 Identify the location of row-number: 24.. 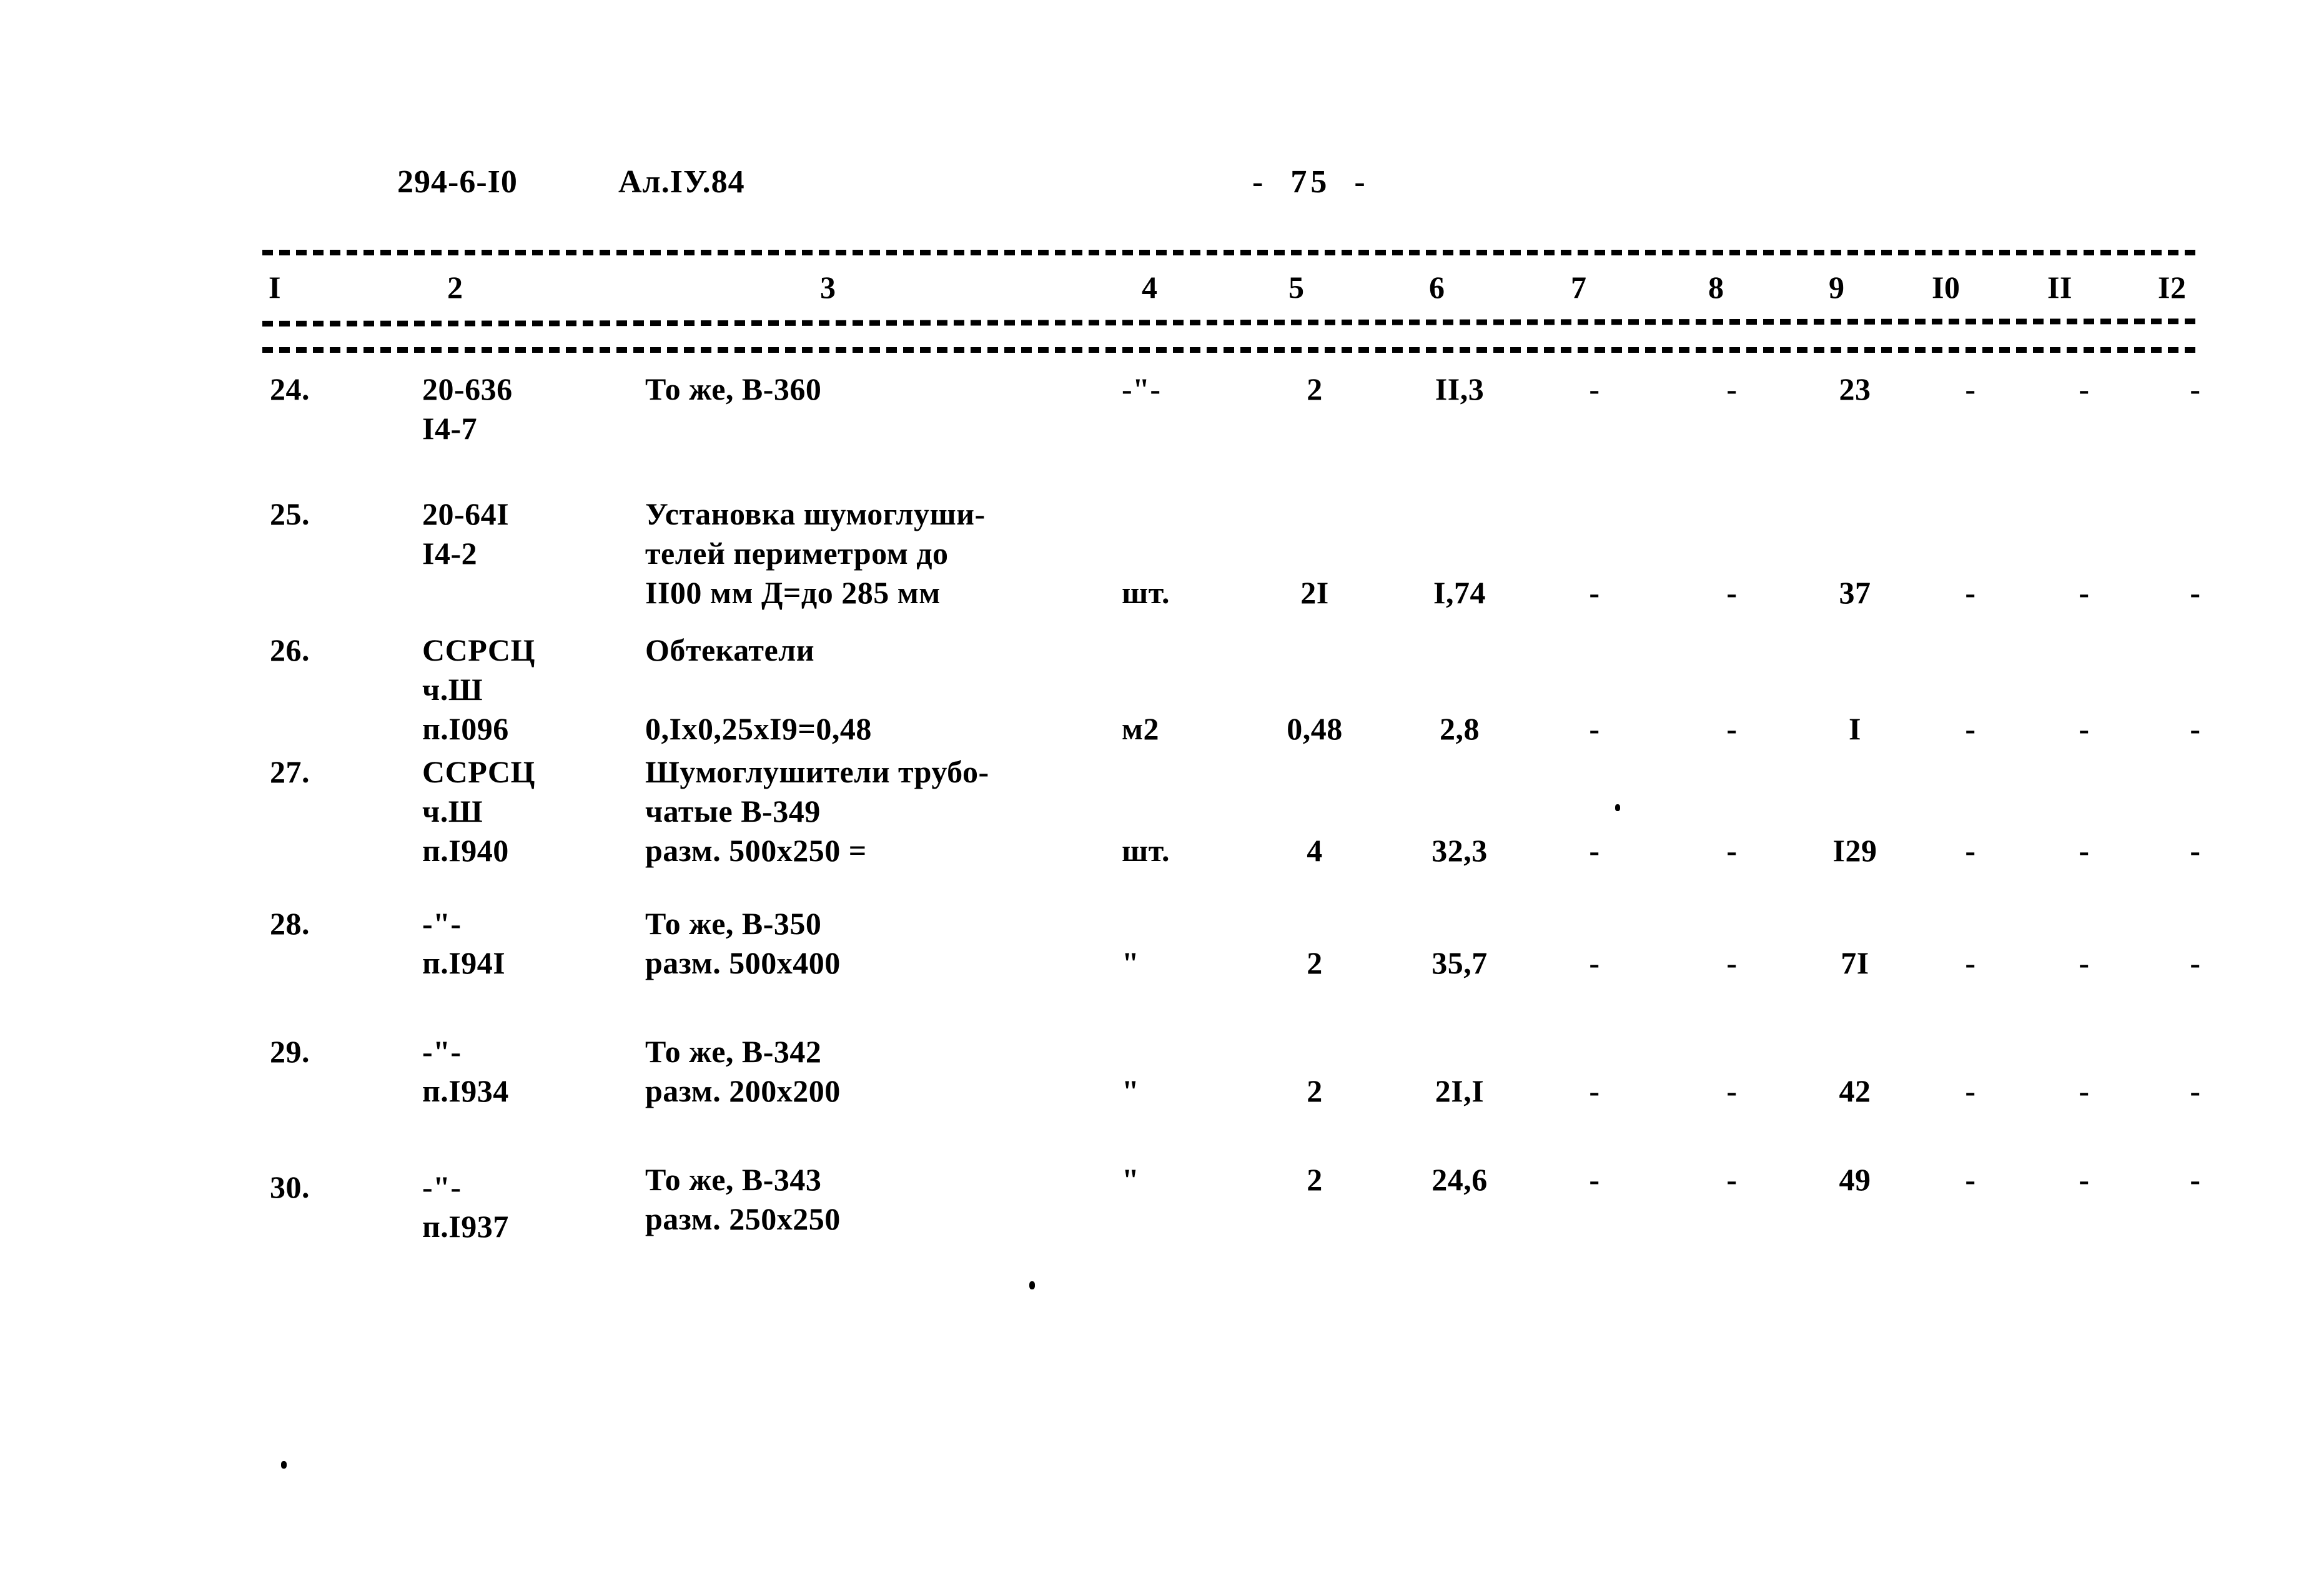
(290, 389).